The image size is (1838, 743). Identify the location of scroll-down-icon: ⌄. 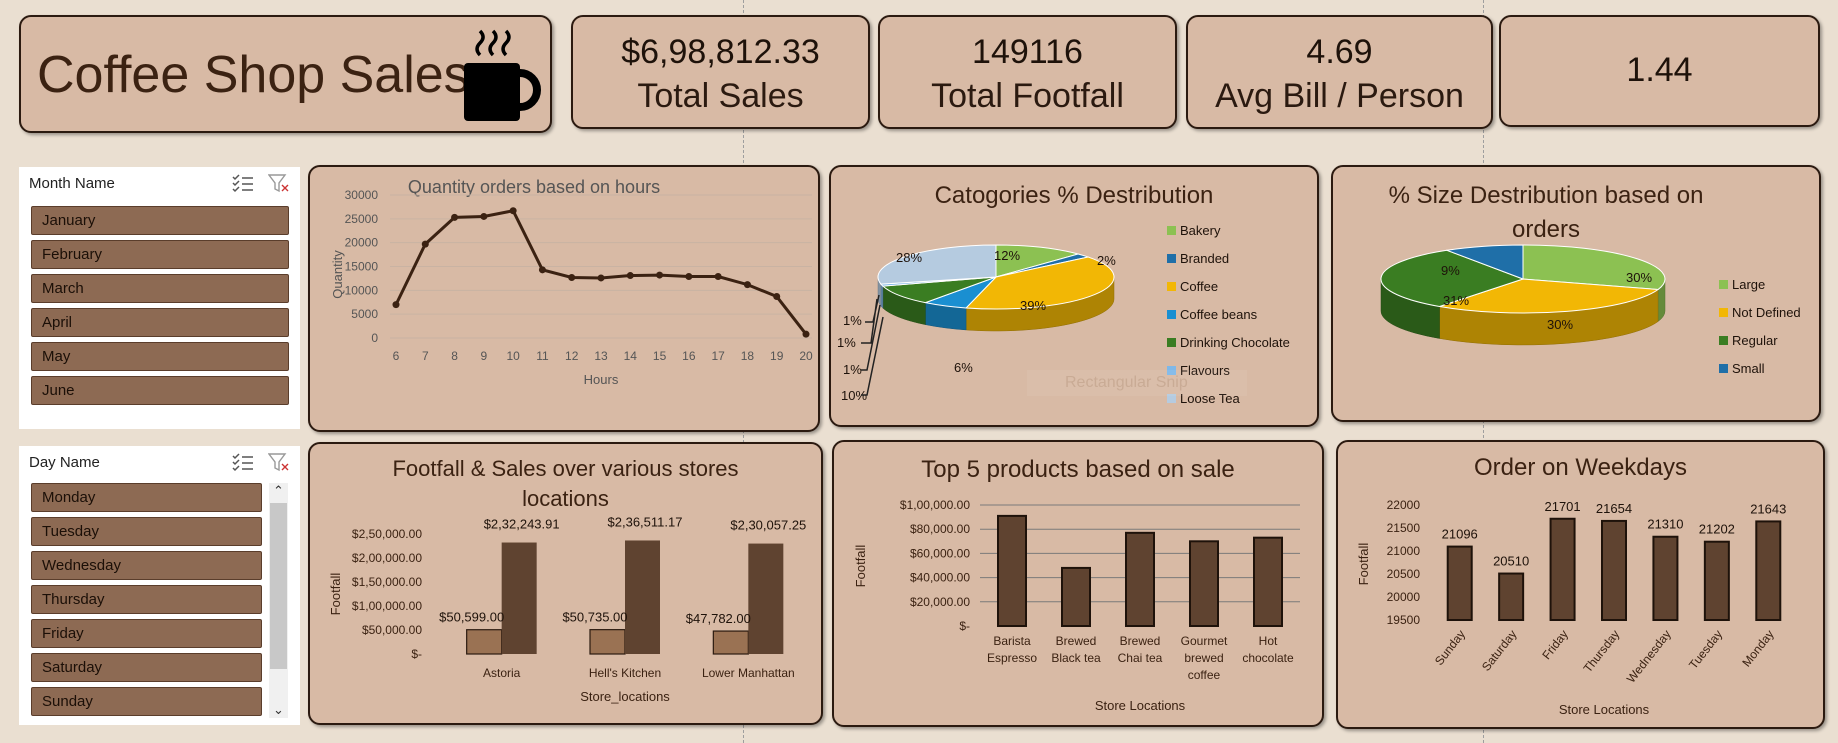
(278, 710).